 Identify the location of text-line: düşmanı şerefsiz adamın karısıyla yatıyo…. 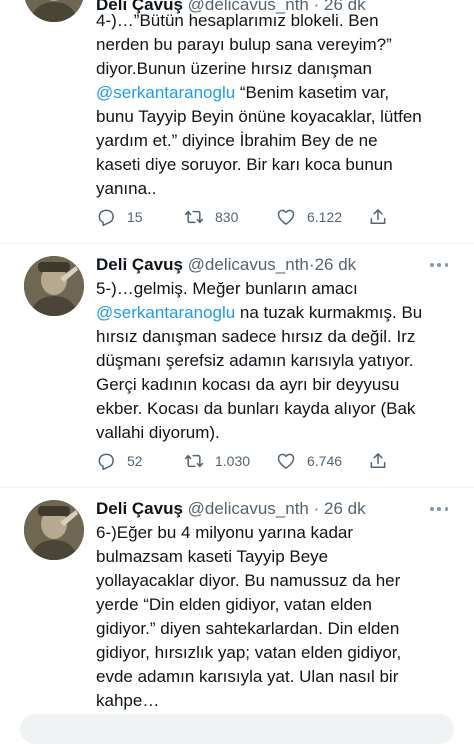
(255, 360).